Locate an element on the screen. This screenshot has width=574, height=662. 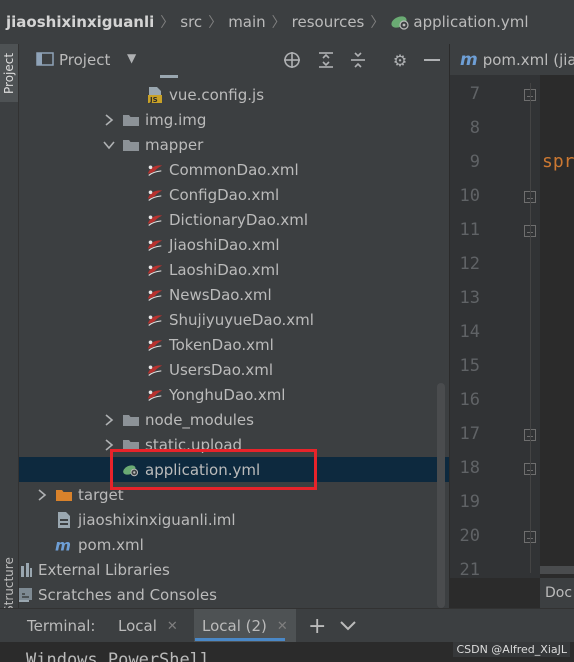
tree-item-clipped is located at coordinates (234, 78).